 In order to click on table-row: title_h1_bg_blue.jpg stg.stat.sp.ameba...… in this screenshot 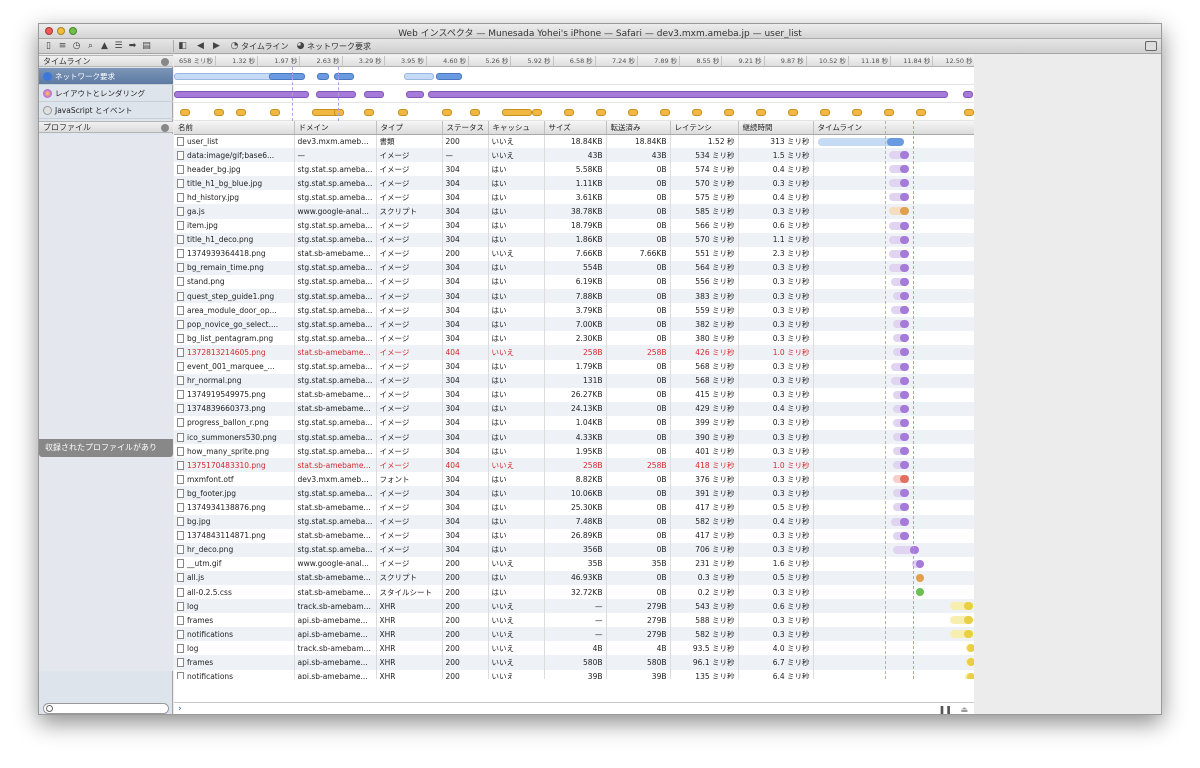, I will do `click(574, 183)`.